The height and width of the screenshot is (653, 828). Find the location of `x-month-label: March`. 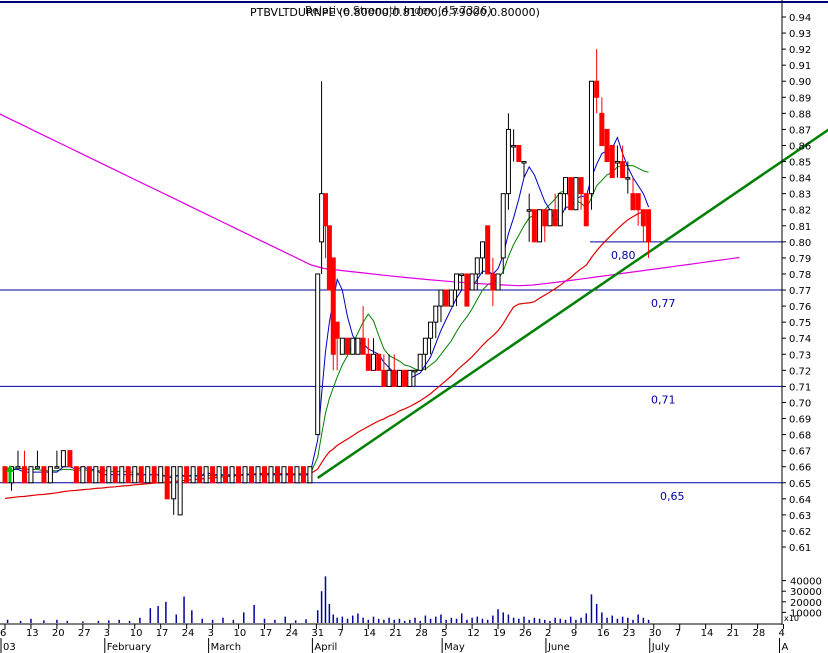

x-month-label: March is located at coordinates (226, 647).